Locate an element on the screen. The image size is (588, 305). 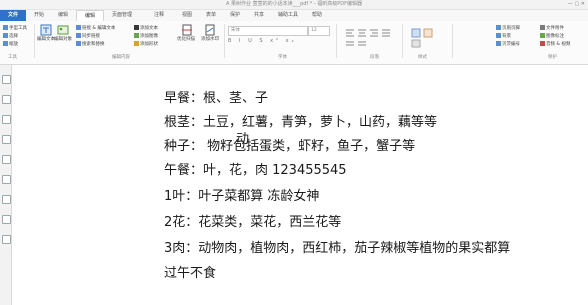
tags-panel-icon is located at coordinates (6, 219).